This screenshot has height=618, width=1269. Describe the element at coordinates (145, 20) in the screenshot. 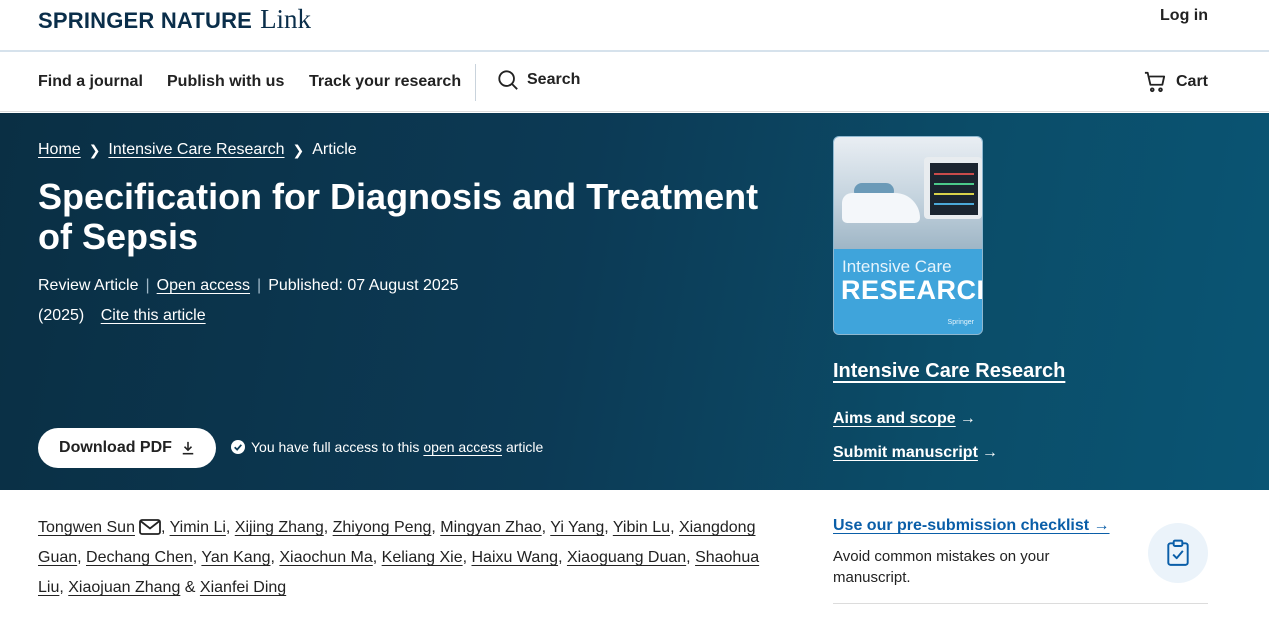

I see `logo-brand: SPRINGER NATURE` at that location.